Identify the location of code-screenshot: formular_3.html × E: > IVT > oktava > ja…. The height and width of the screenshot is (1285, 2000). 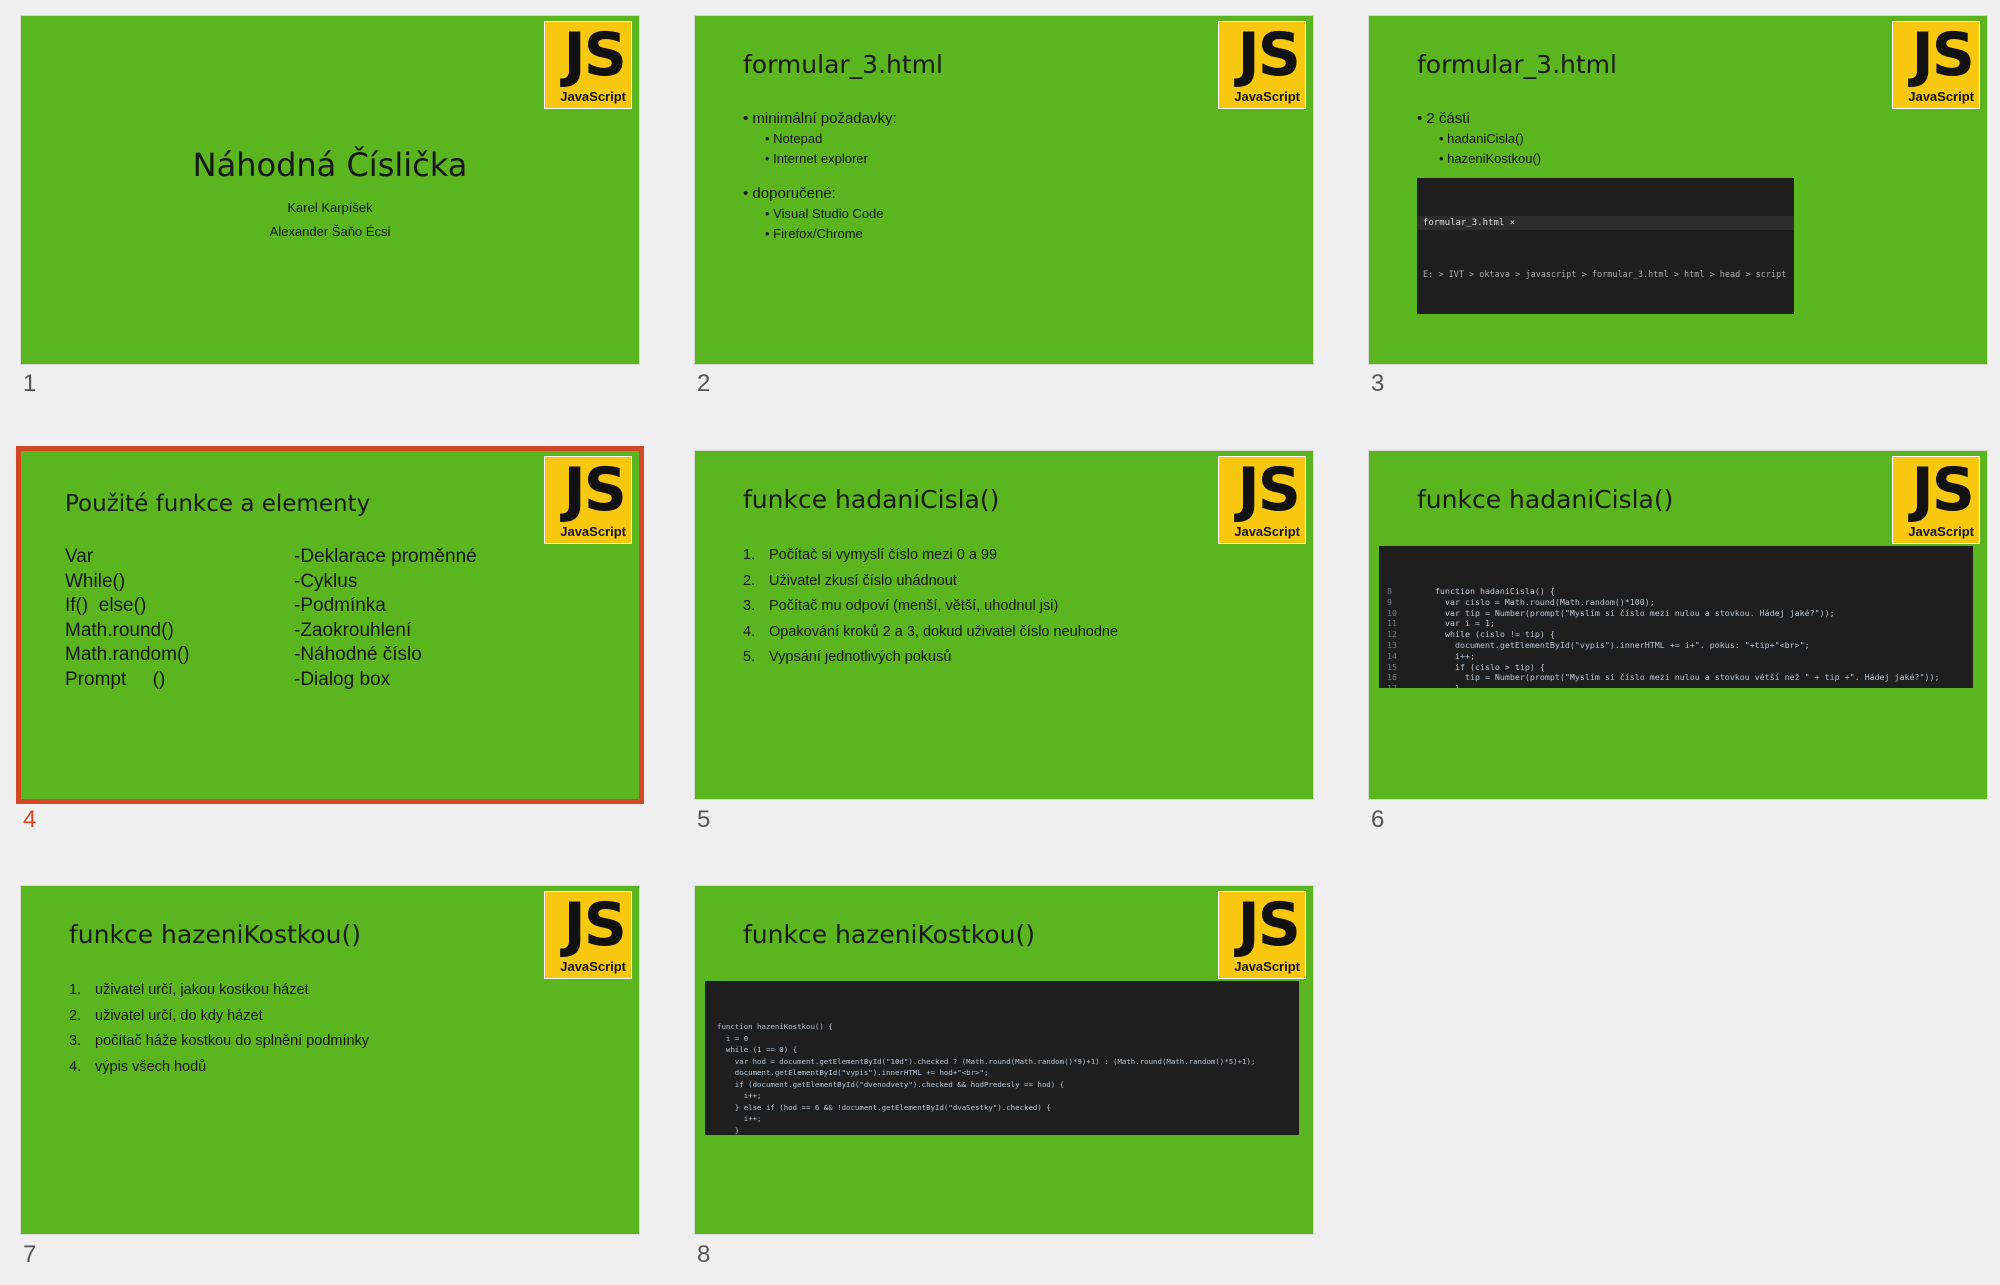
(1605, 246).